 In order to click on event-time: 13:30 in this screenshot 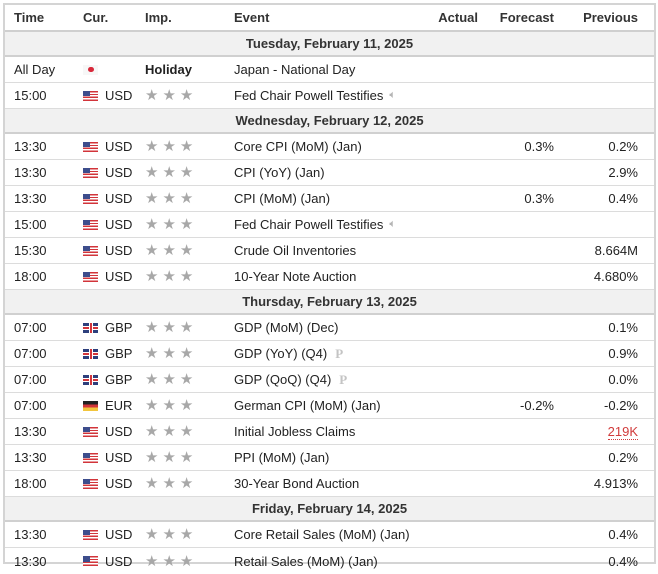, I will do `click(30, 534)`.